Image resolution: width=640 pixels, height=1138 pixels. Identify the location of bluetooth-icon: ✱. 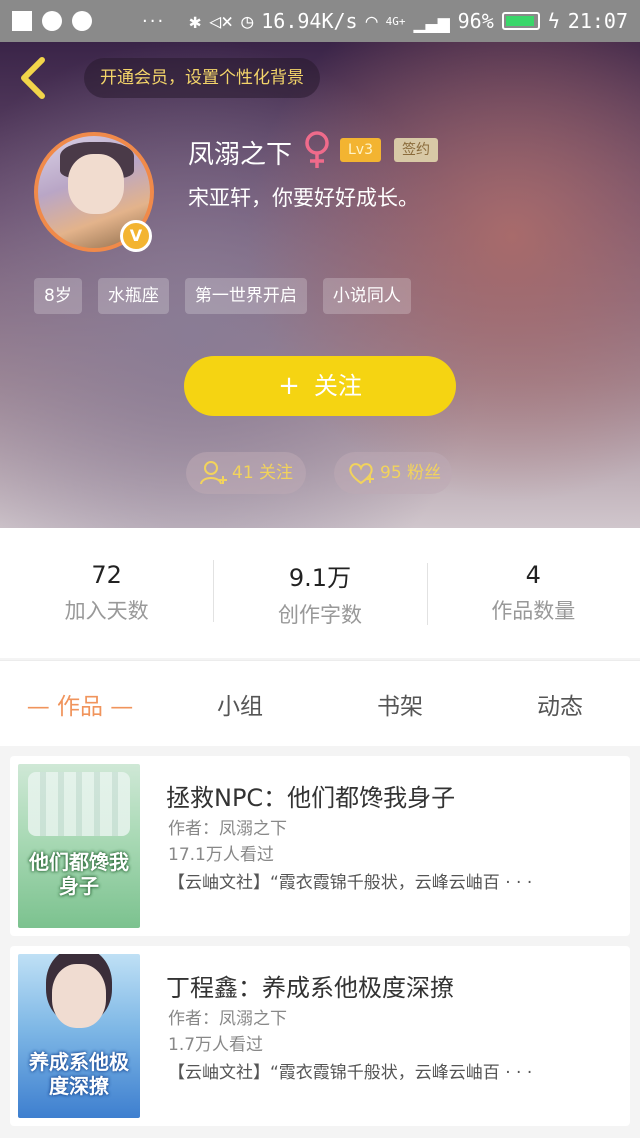
(195, 21).